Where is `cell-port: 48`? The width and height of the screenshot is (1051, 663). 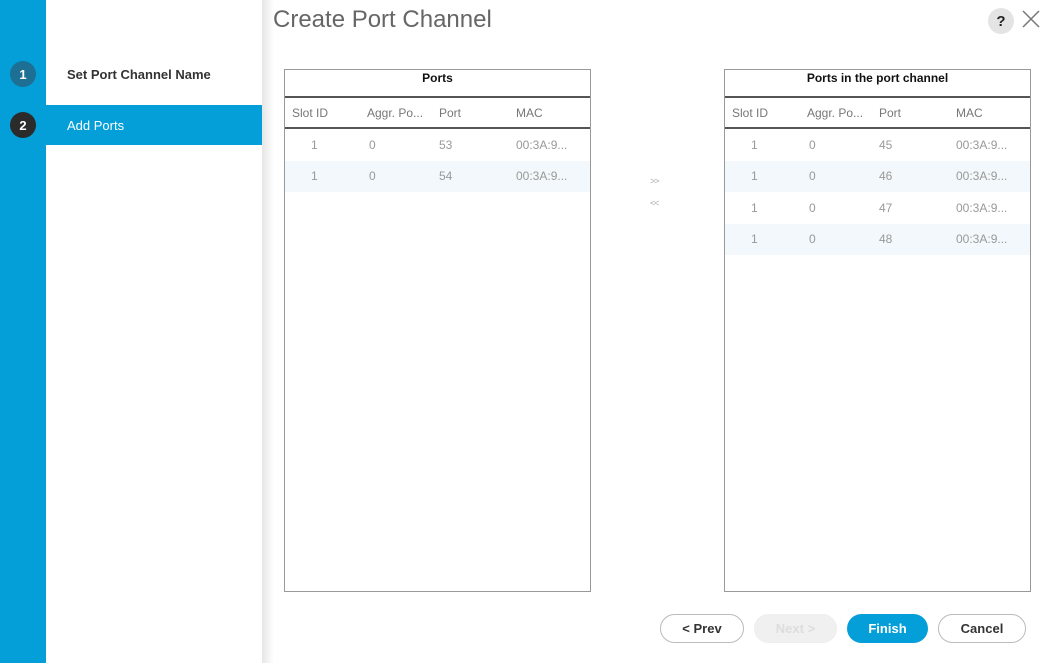 cell-port: 48 is located at coordinates (886, 239).